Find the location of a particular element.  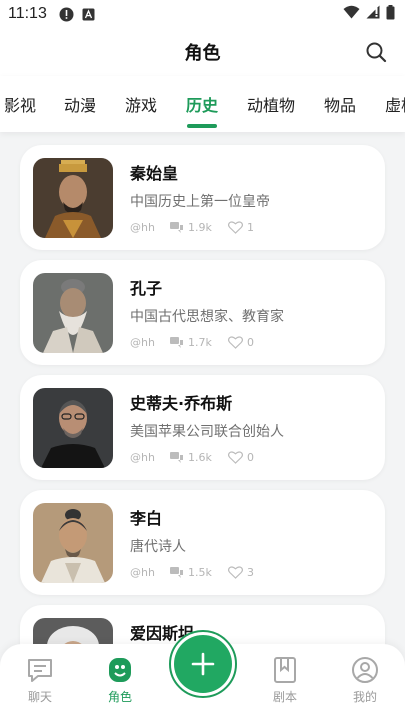

chat-icon is located at coordinates (40, 670).